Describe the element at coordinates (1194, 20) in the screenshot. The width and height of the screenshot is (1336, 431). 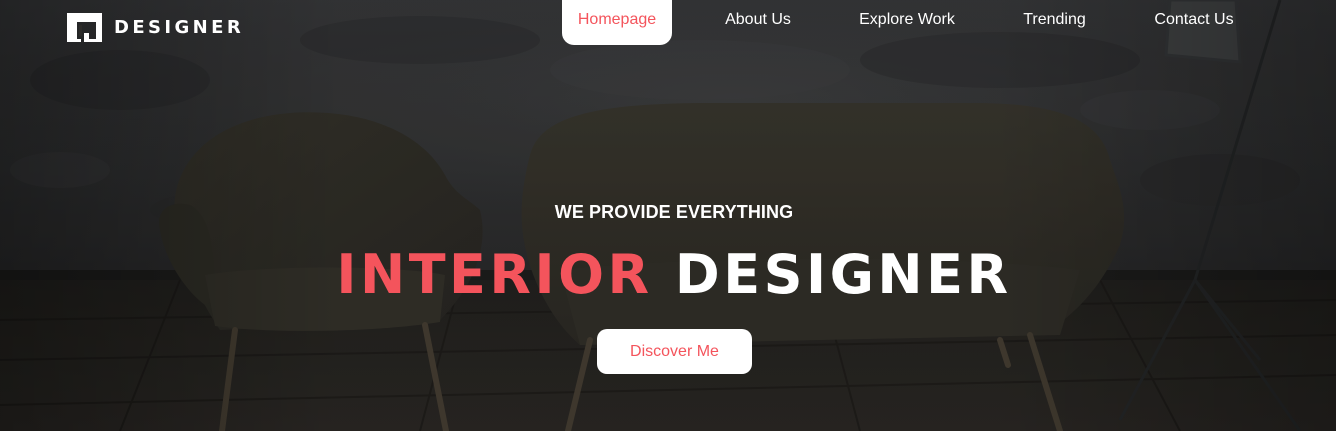
I see `nav-item-contact-us: Contact Us` at that location.